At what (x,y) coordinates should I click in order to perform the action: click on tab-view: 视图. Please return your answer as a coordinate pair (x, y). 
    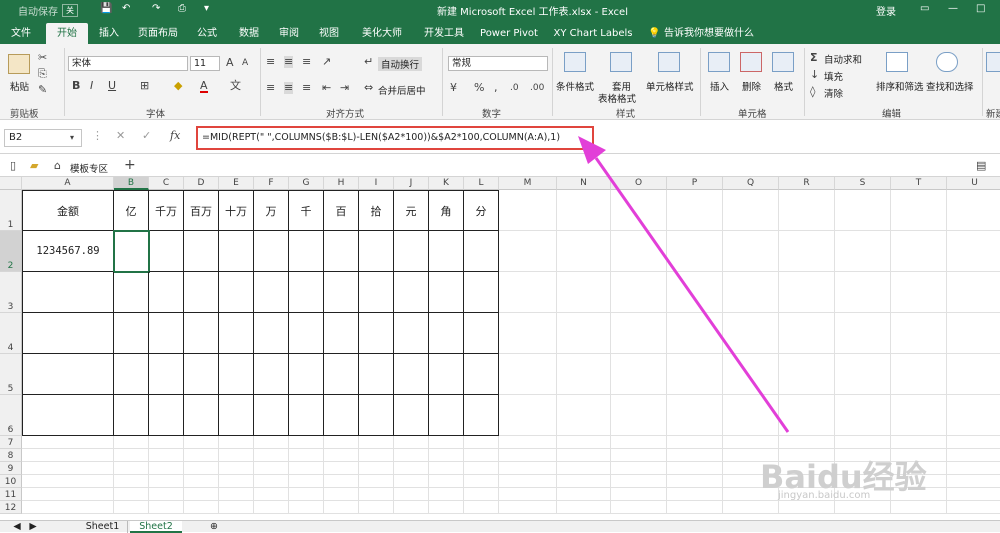
    Looking at the image, I should click on (329, 33).